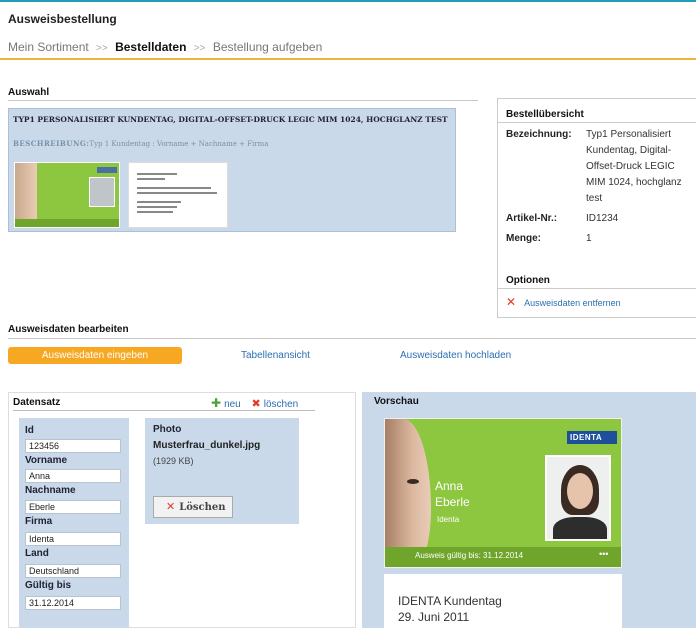  I want to click on card-portrait, so click(578, 498).